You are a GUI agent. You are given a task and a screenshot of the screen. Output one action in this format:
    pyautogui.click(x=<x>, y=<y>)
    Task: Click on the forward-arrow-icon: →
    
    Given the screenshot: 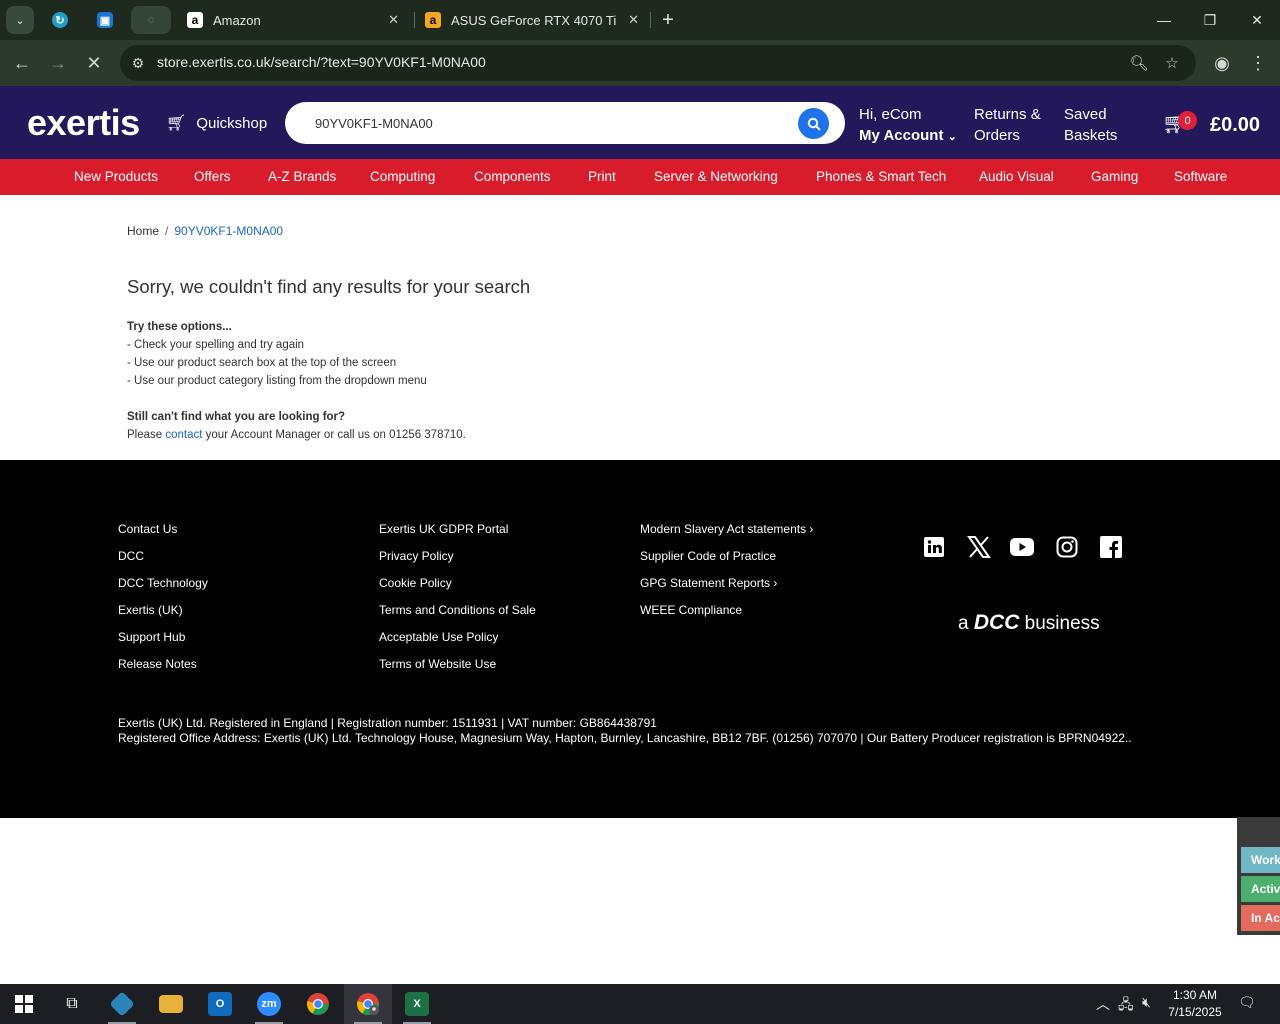 What is the action you would take?
    pyautogui.click(x=58, y=63)
    